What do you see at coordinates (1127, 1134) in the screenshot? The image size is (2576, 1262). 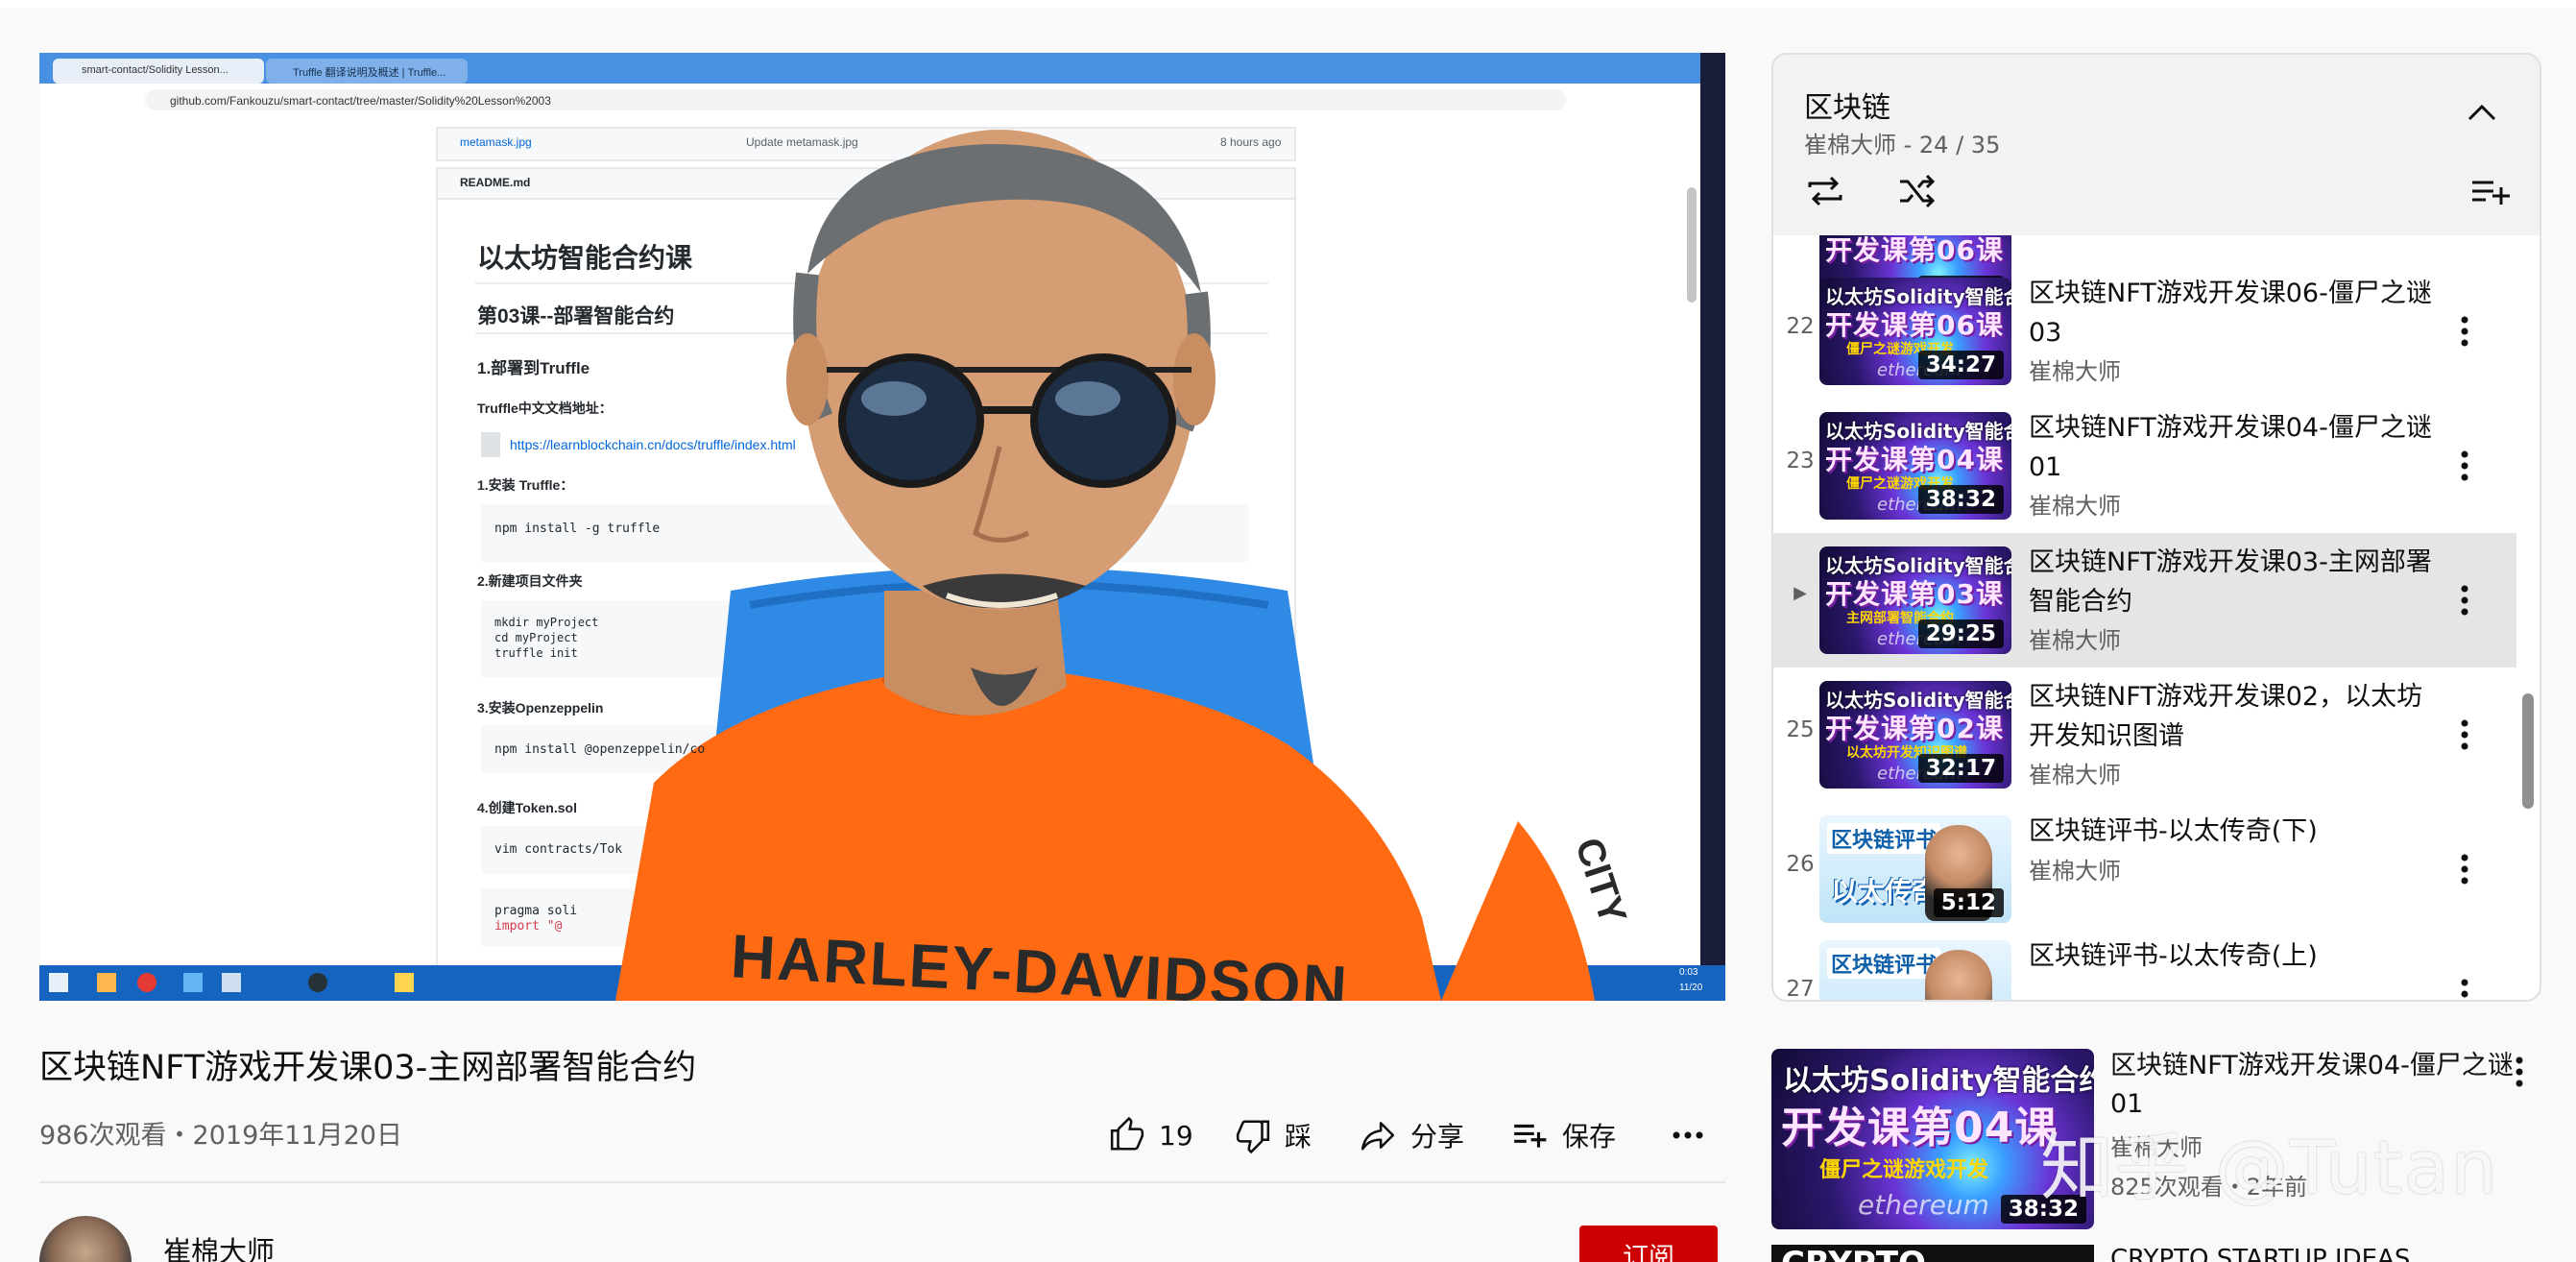 I see `thumb-up-icon` at bounding box center [1127, 1134].